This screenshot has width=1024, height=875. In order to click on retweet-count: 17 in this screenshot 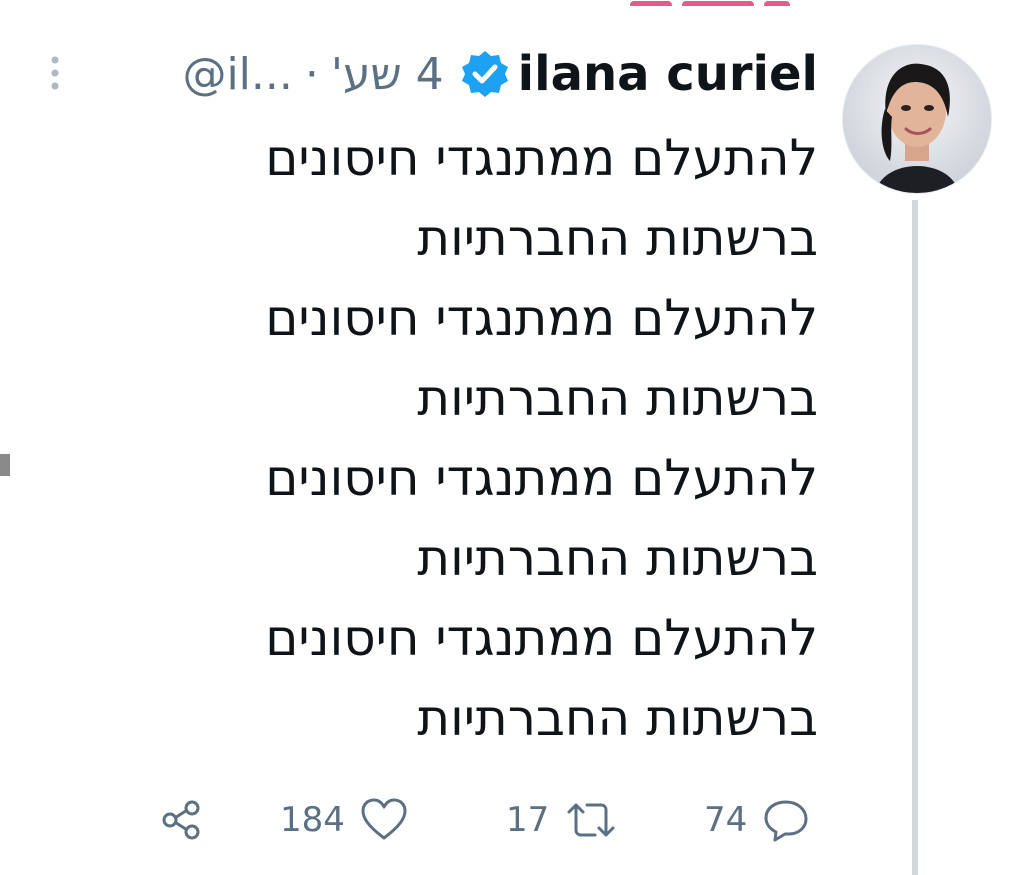, I will do `click(528, 820)`.